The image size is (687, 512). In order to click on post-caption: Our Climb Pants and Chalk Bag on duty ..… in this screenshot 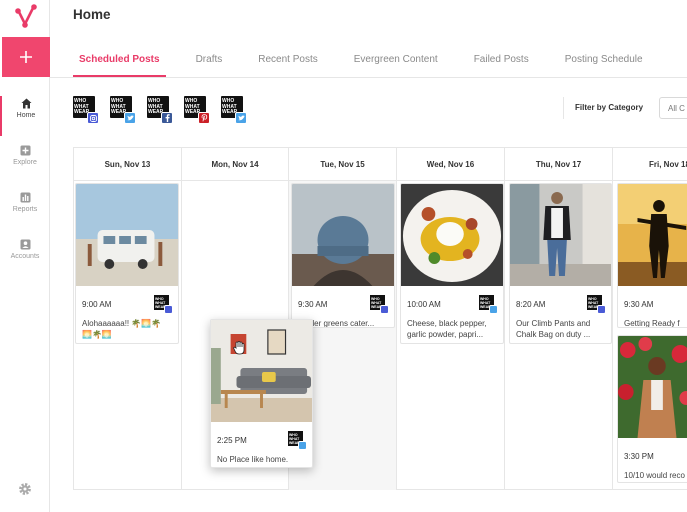, I will do `click(553, 329)`.